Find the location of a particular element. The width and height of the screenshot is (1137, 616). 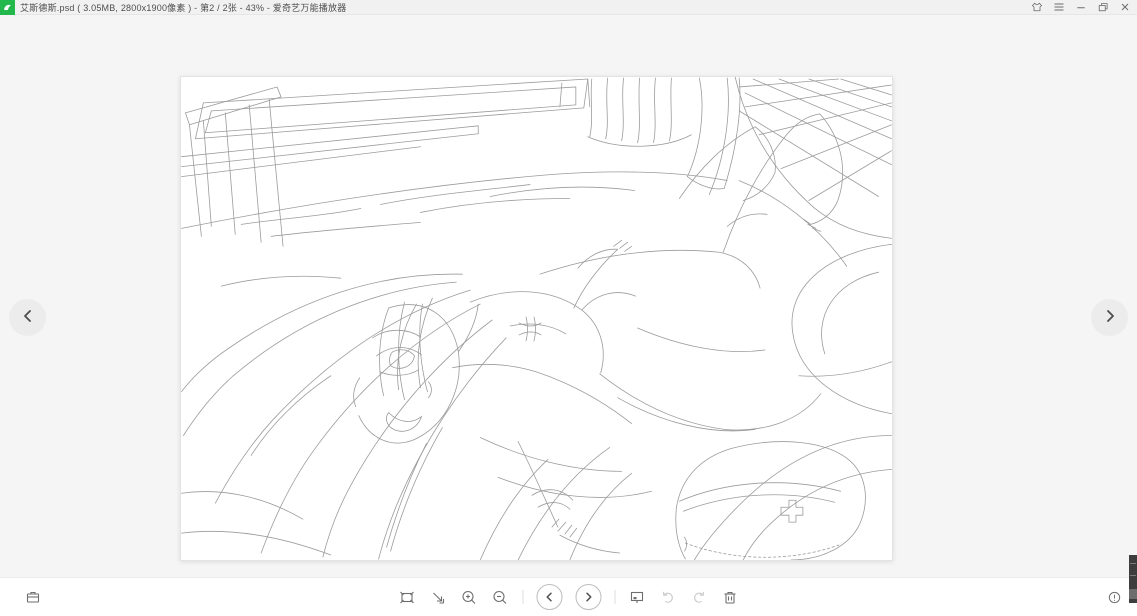

window-controls is located at coordinates (1083, 7).